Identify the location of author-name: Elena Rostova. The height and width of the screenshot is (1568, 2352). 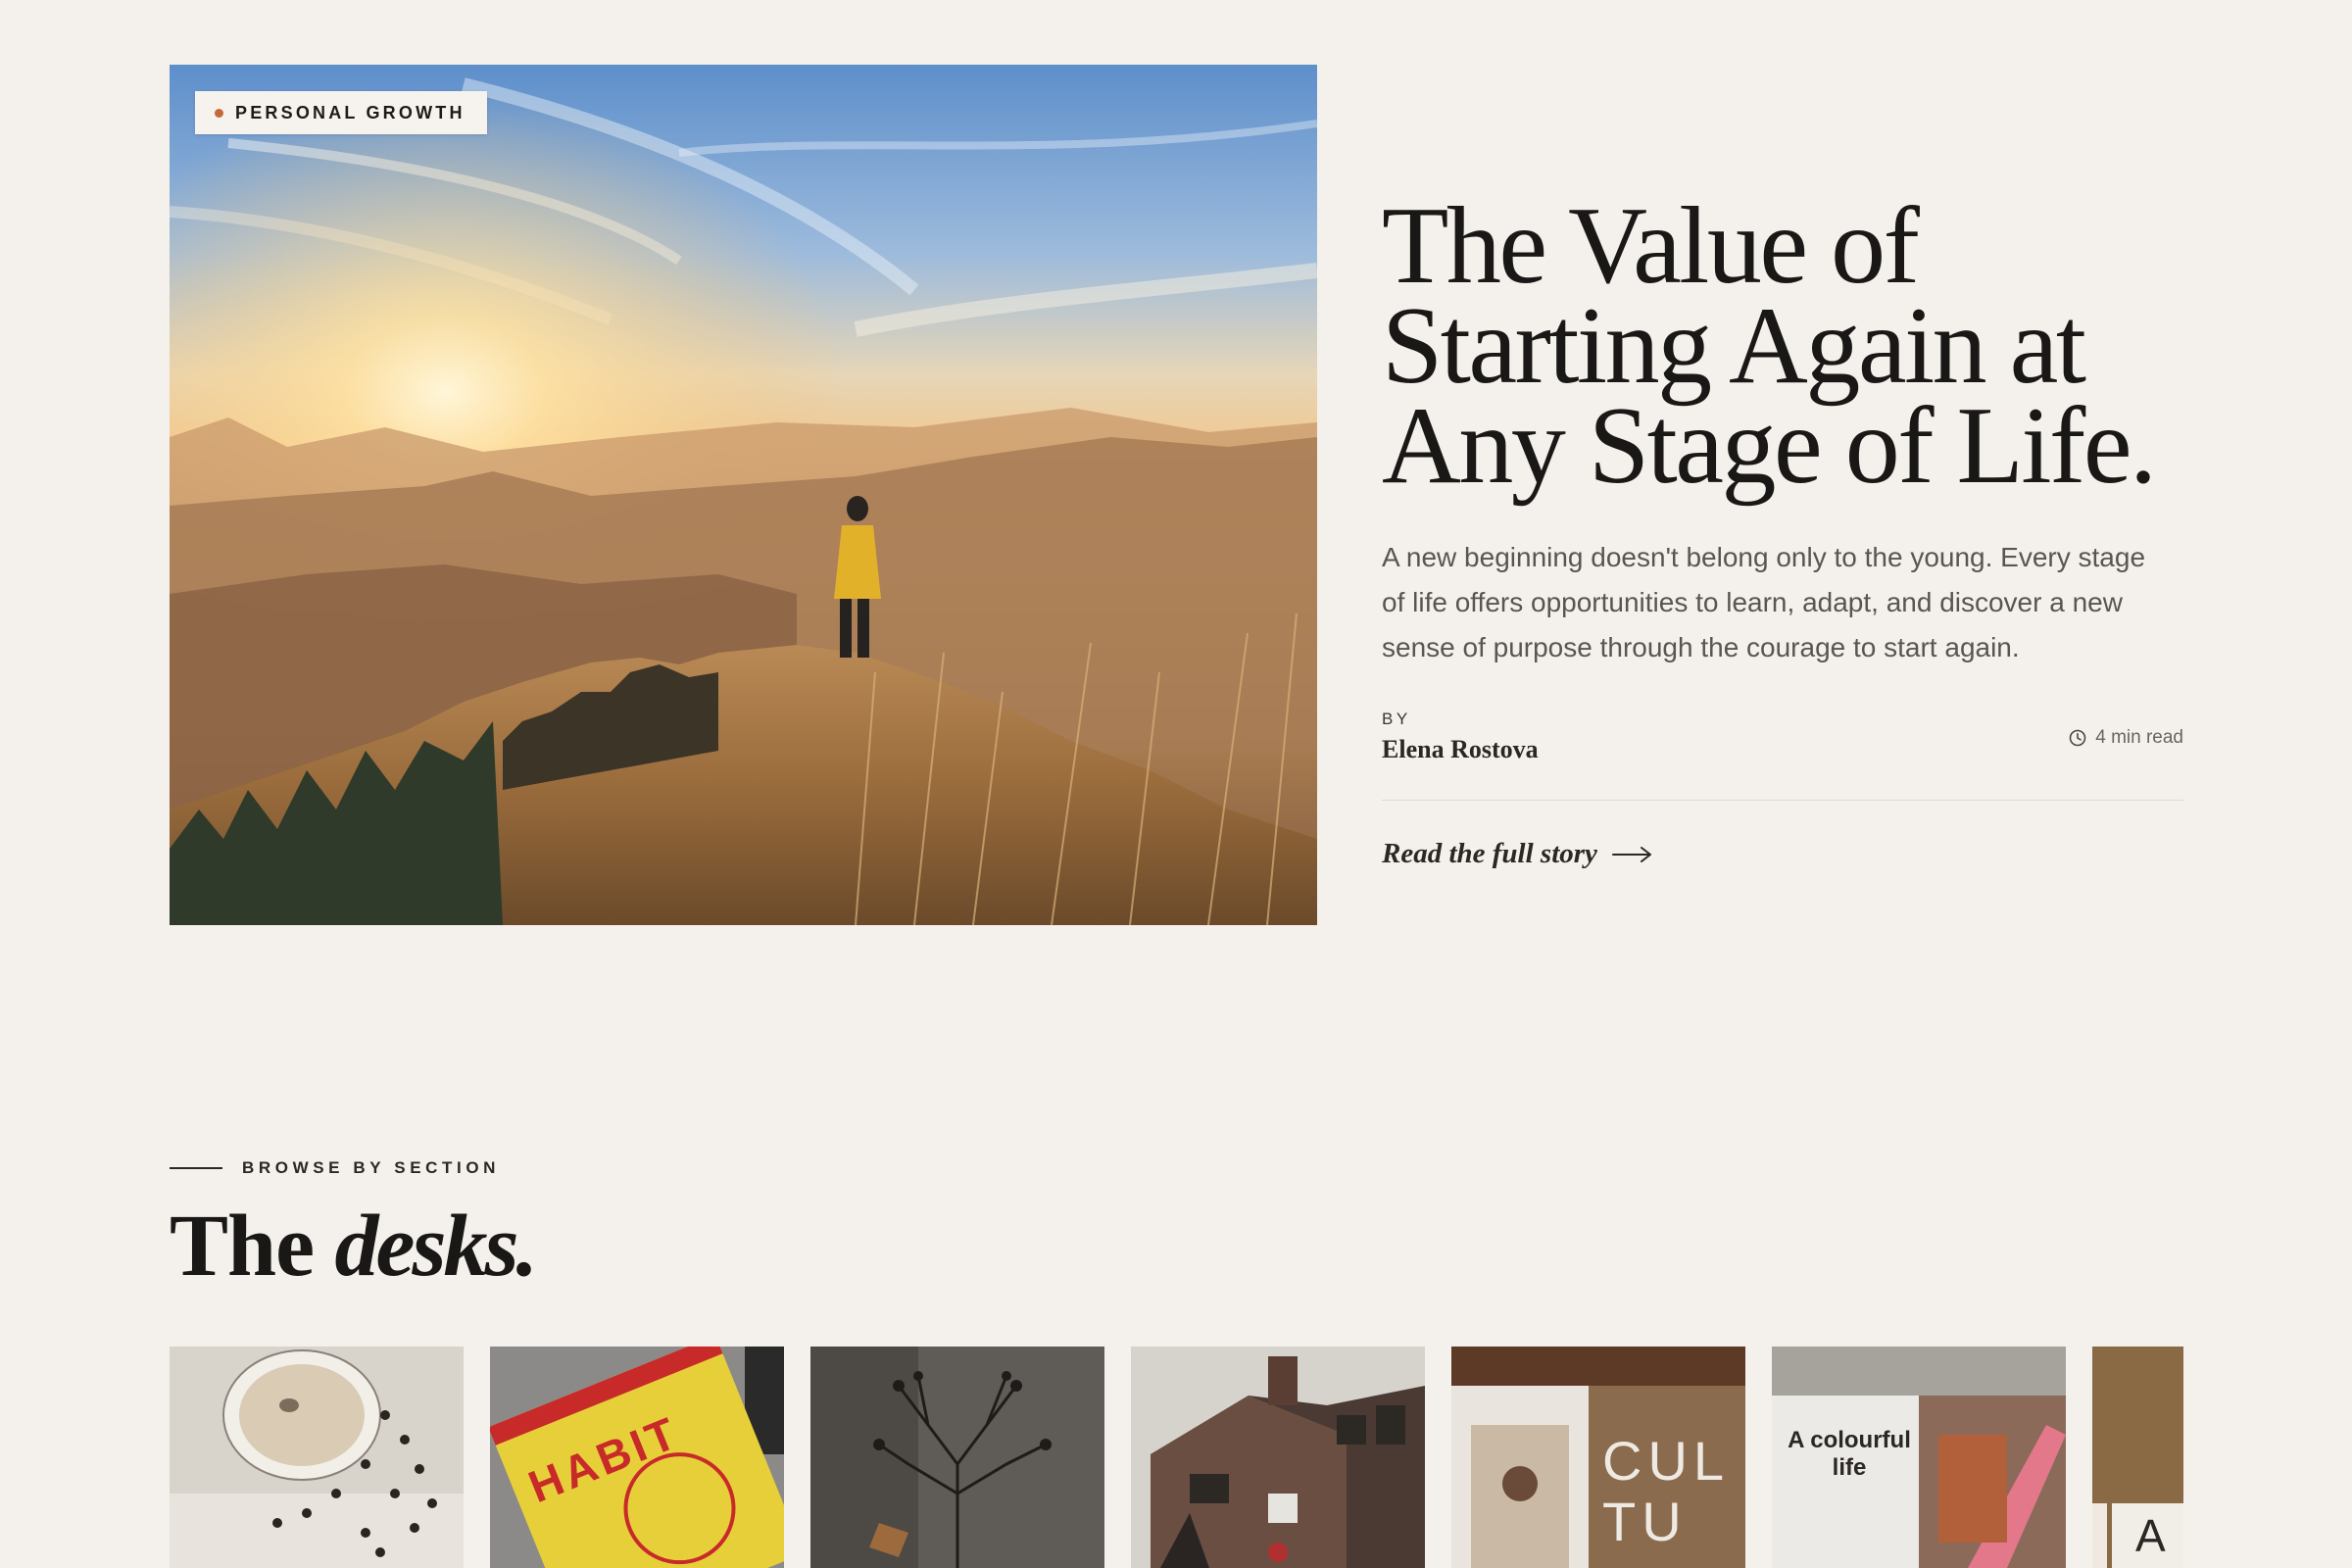
(1782, 749).